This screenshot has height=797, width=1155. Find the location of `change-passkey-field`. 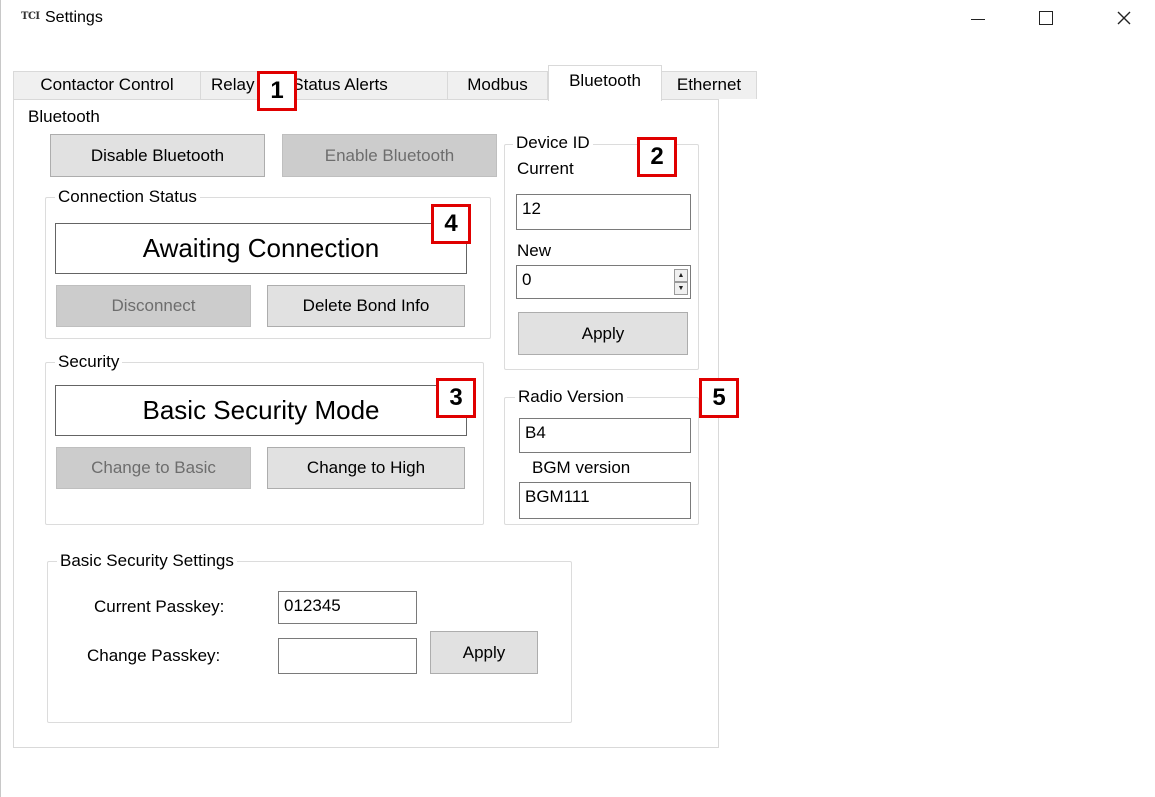

change-passkey-field is located at coordinates (347, 656).